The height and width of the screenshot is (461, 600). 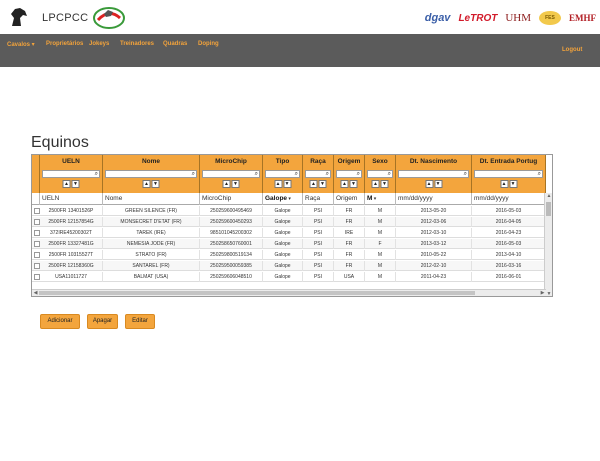 What do you see at coordinates (349, 161) in the screenshot?
I see `column-header-label: Origem` at bounding box center [349, 161].